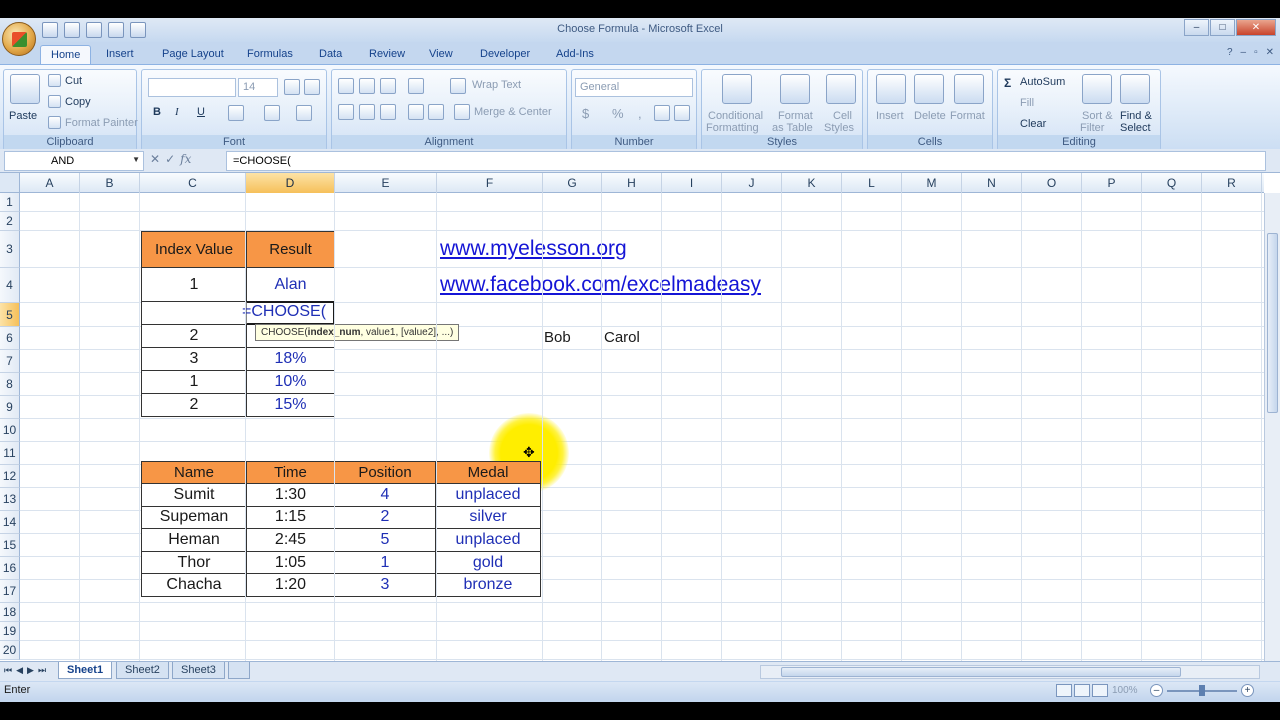 This screenshot has height=720, width=1280. What do you see at coordinates (533, 249) in the screenshot?
I see `link-myelesson: www.myelesson.org` at bounding box center [533, 249].